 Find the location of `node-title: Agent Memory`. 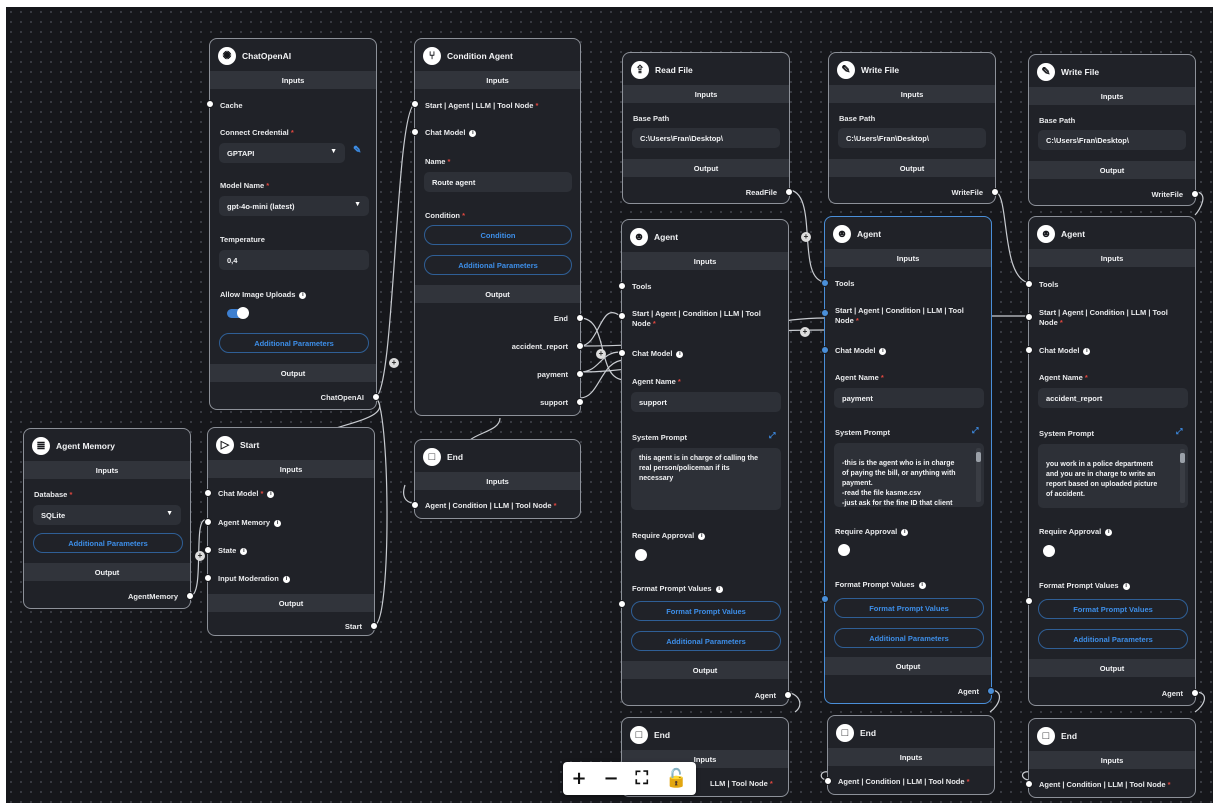

node-title: Agent Memory is located at coordinates (86, 446).